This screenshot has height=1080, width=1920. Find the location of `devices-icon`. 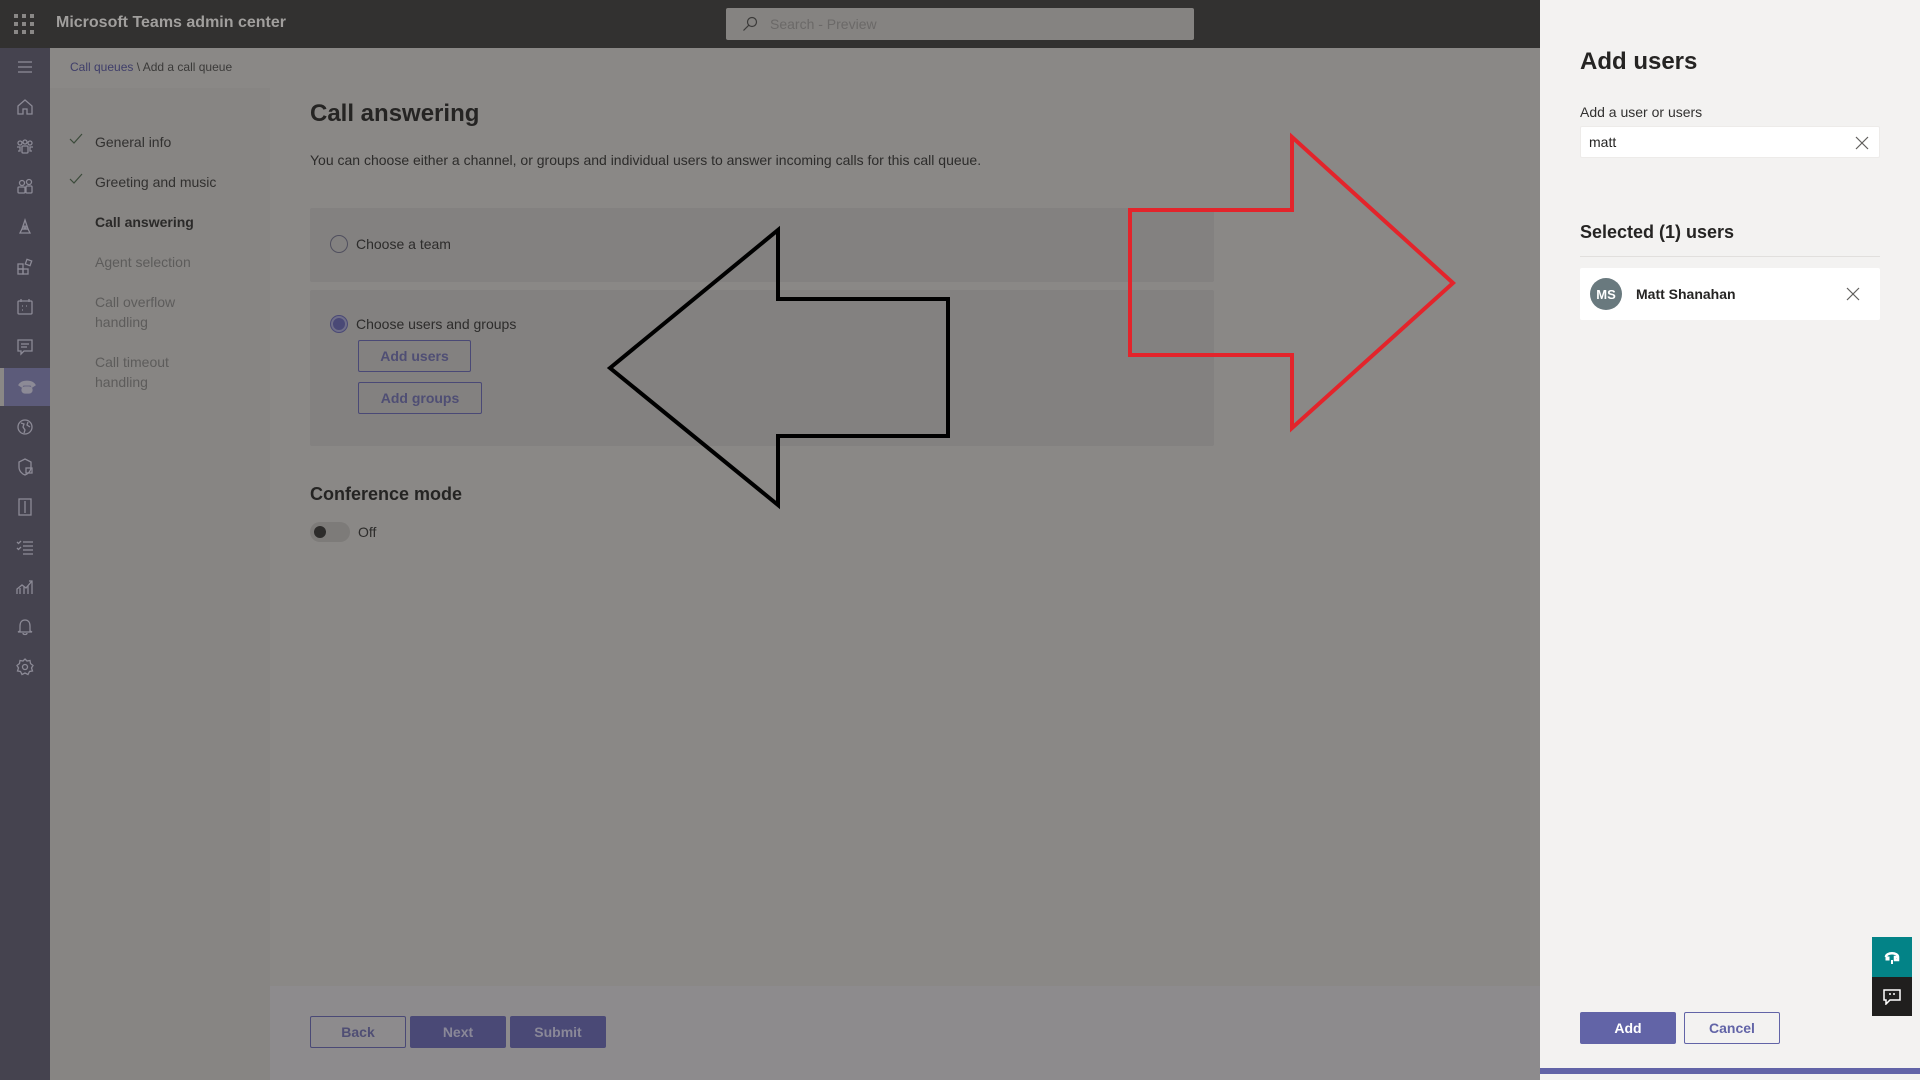

devices-icon is located at coordinates (25, 227).